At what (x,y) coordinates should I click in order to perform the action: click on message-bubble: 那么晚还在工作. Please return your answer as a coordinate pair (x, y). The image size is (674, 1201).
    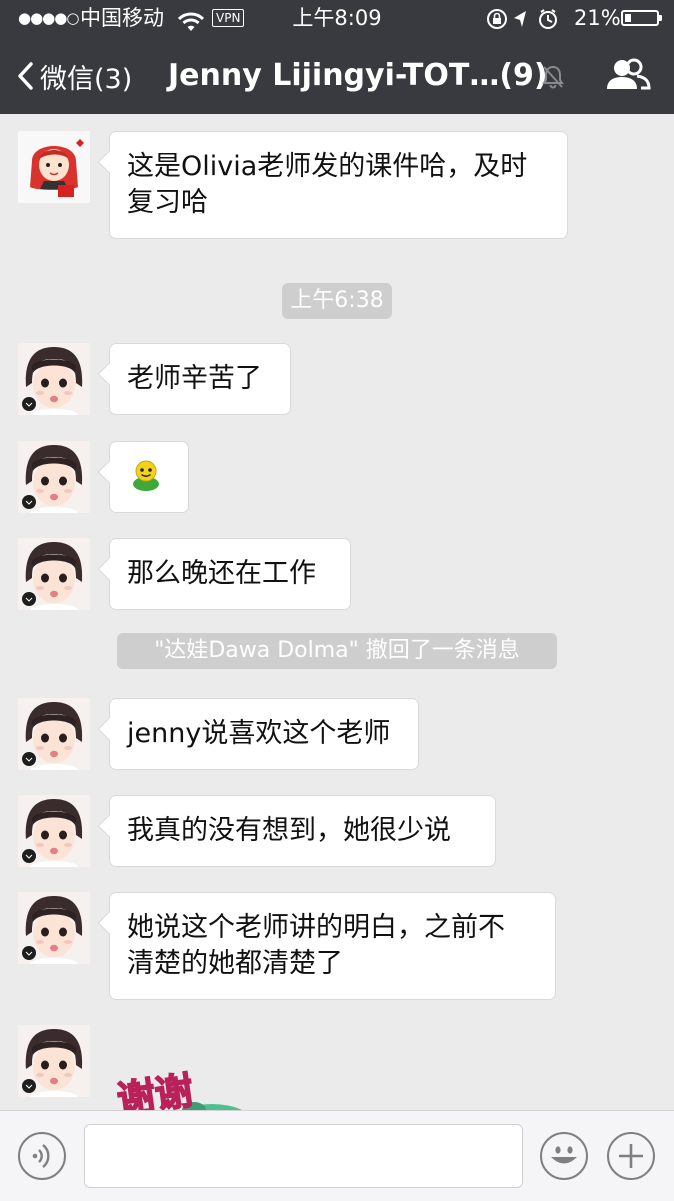
    Looking at the image, I should click on (230, 574).